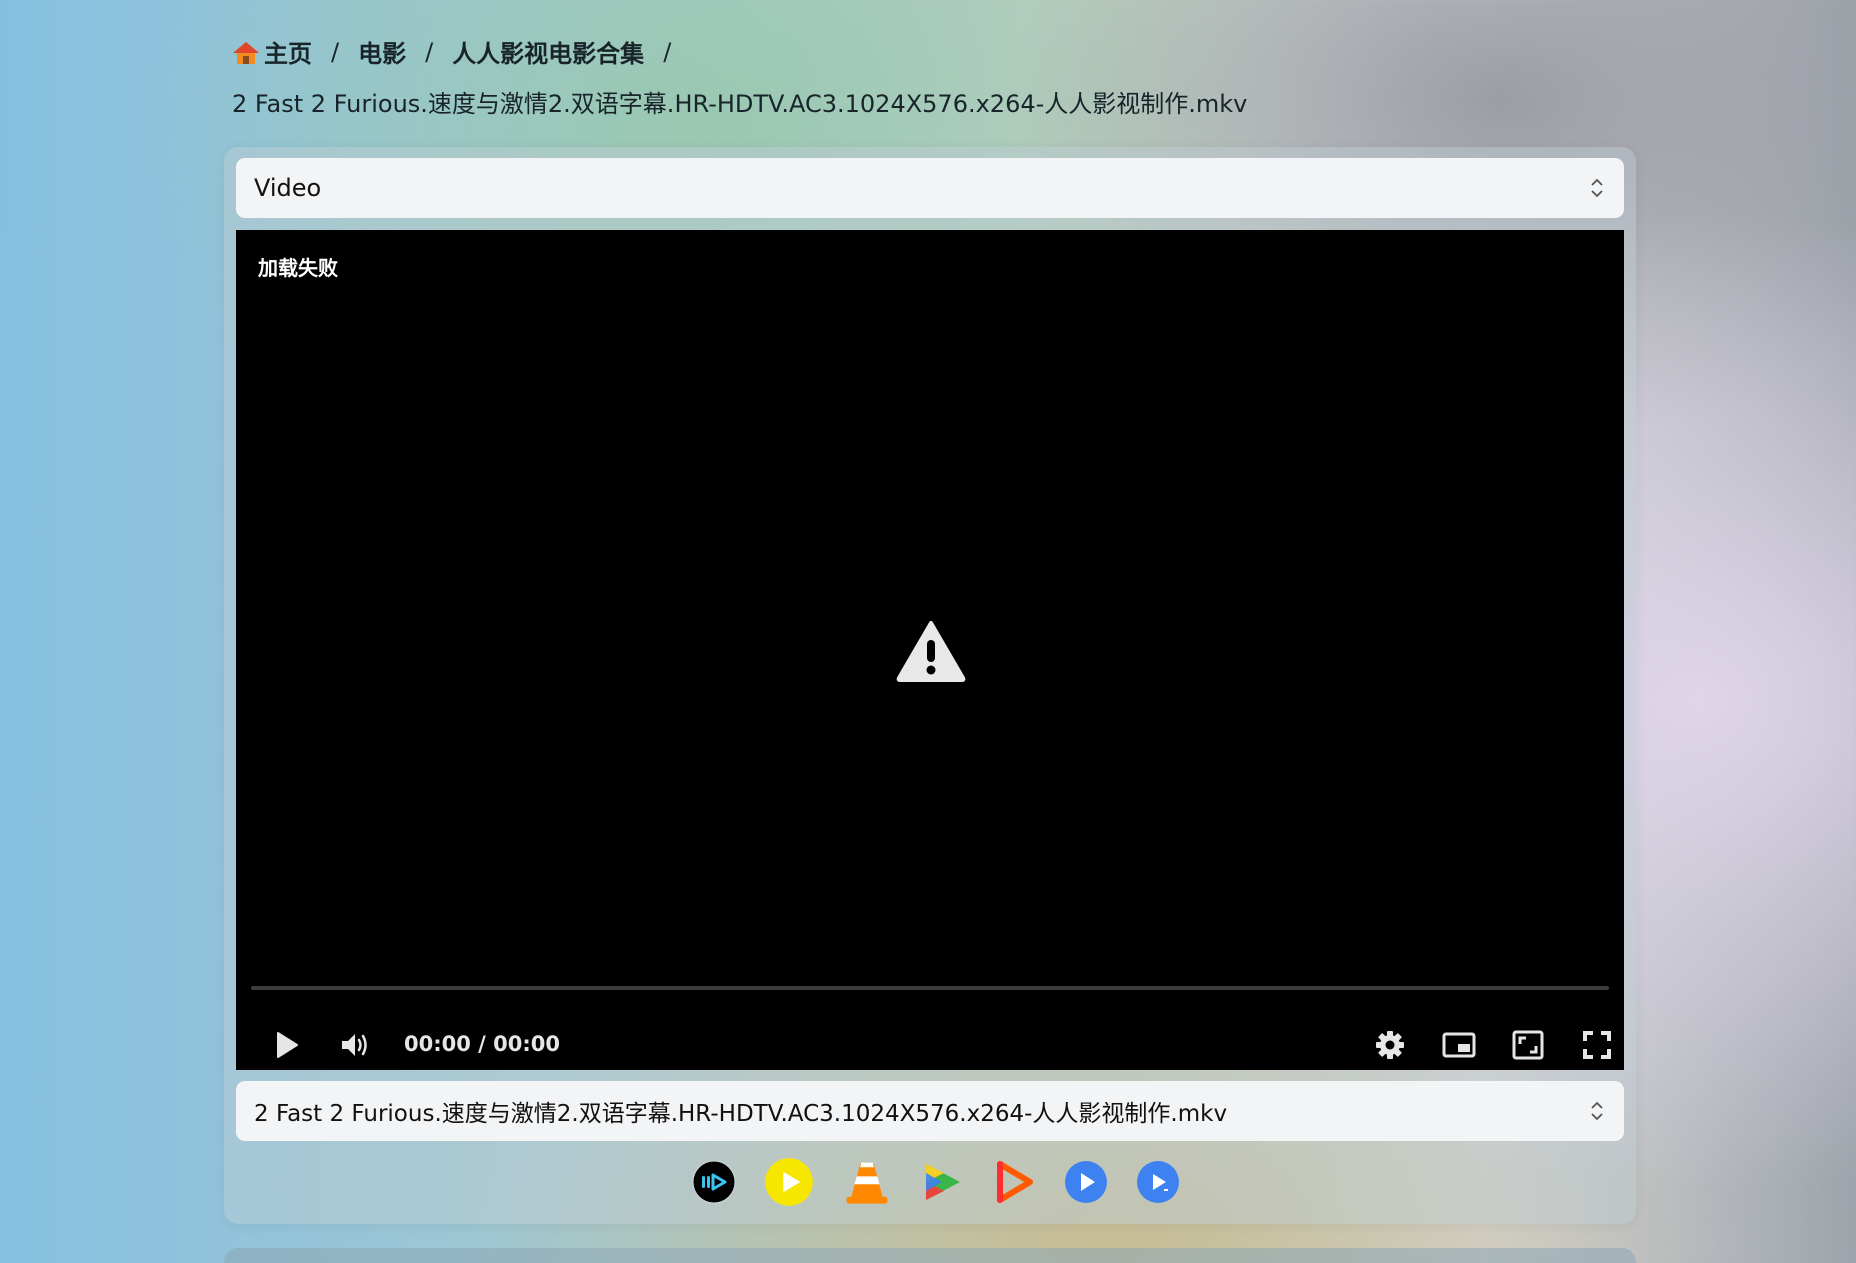 The height and width of the screenshot is (1263, 1856). I want to click on settings-button, so click(1390, 1045).